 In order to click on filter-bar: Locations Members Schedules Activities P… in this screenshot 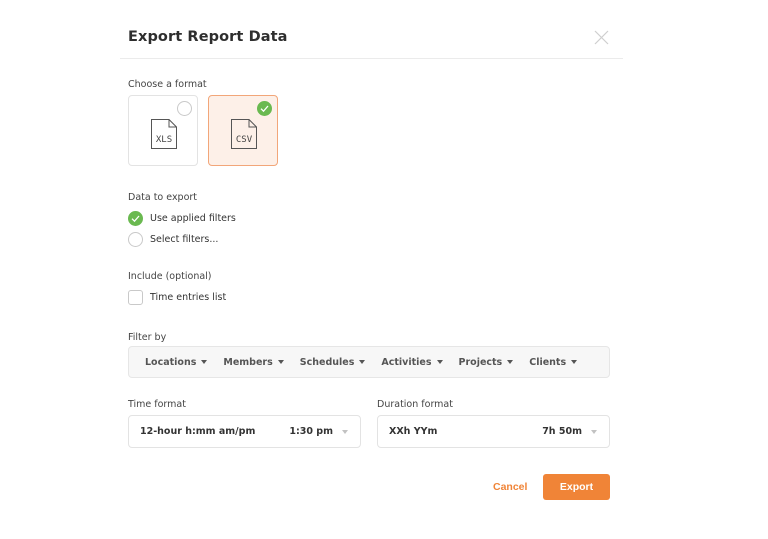, I will do `click(369, 362)`.